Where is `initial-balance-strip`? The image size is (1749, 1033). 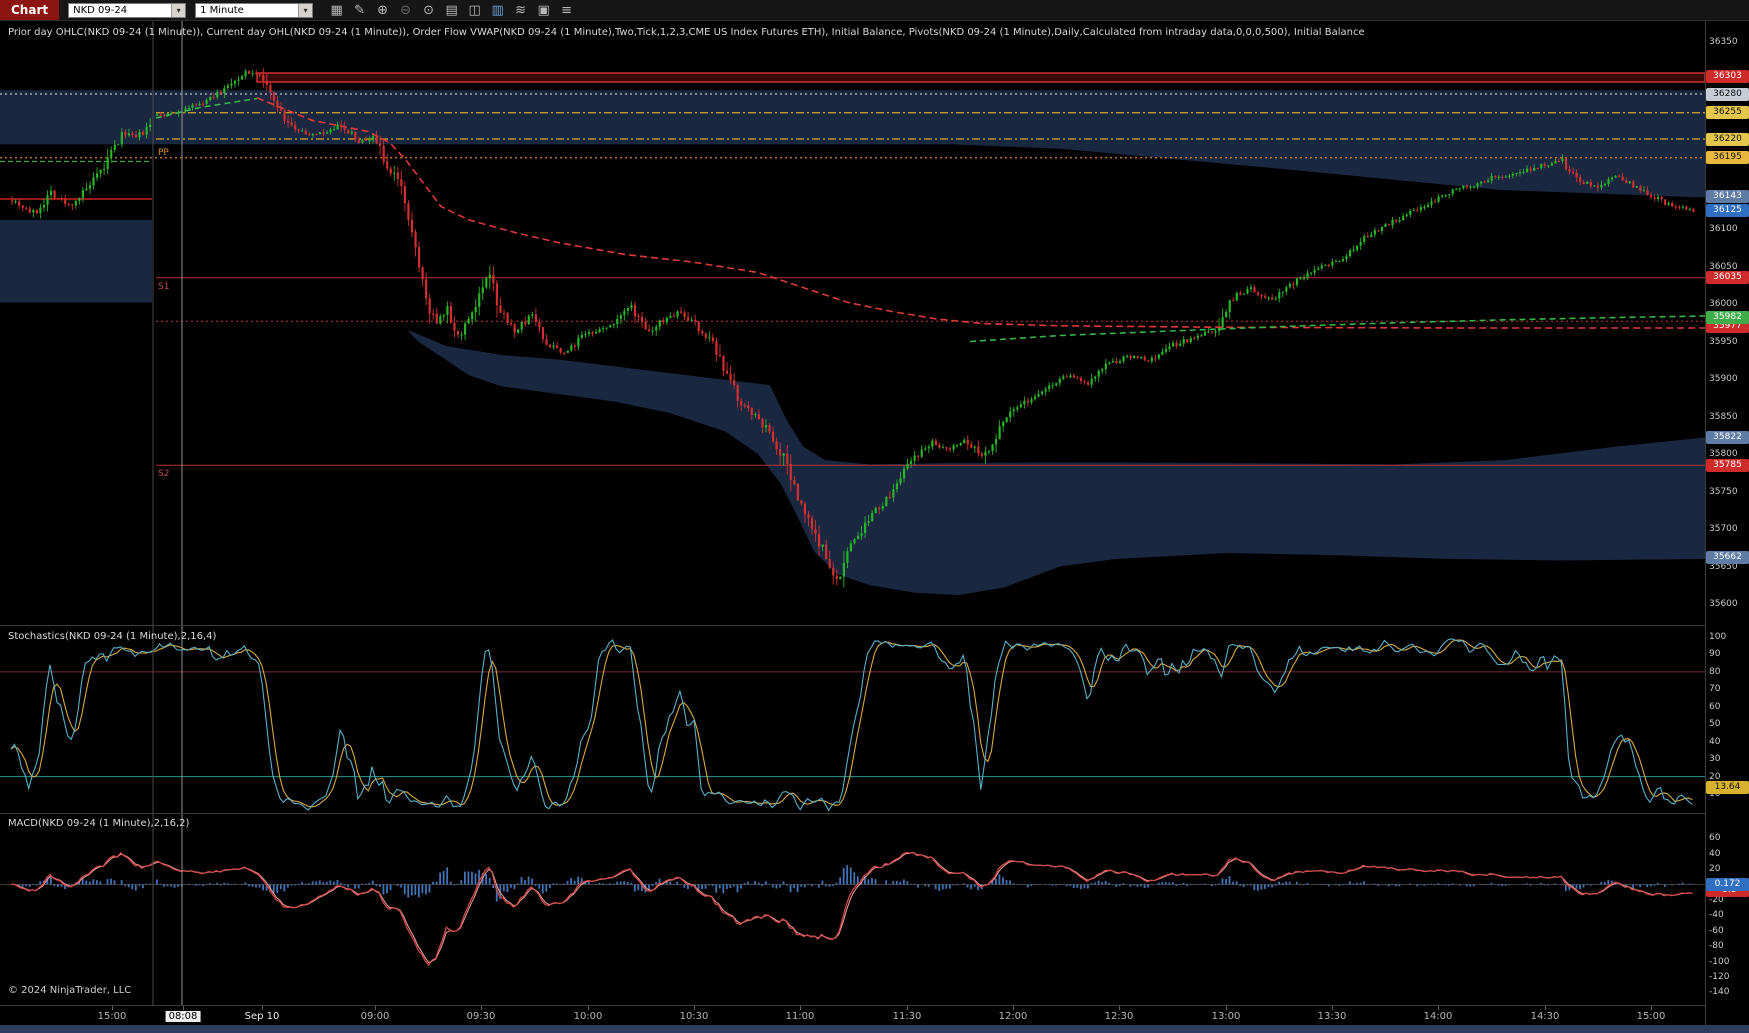 initial-balance-strip is located at coordinates (852, 144).